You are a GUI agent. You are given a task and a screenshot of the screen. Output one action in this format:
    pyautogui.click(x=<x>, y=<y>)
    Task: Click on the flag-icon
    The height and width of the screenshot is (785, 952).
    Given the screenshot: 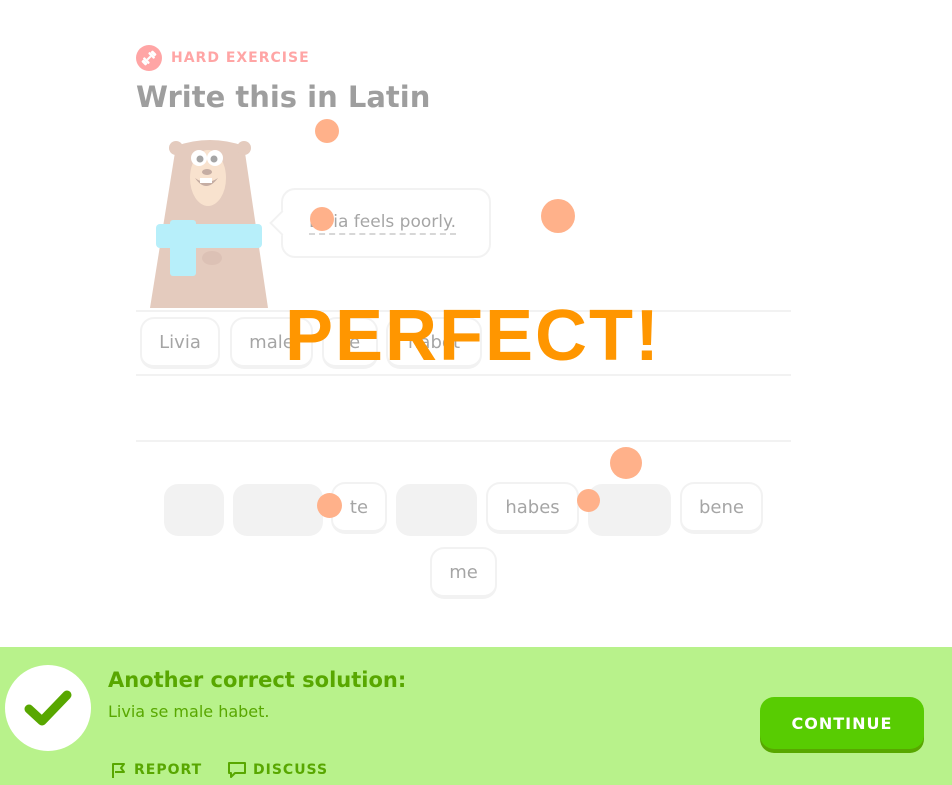 What is the action you would take?
    pyautogui.click(x=118, y=770)
    